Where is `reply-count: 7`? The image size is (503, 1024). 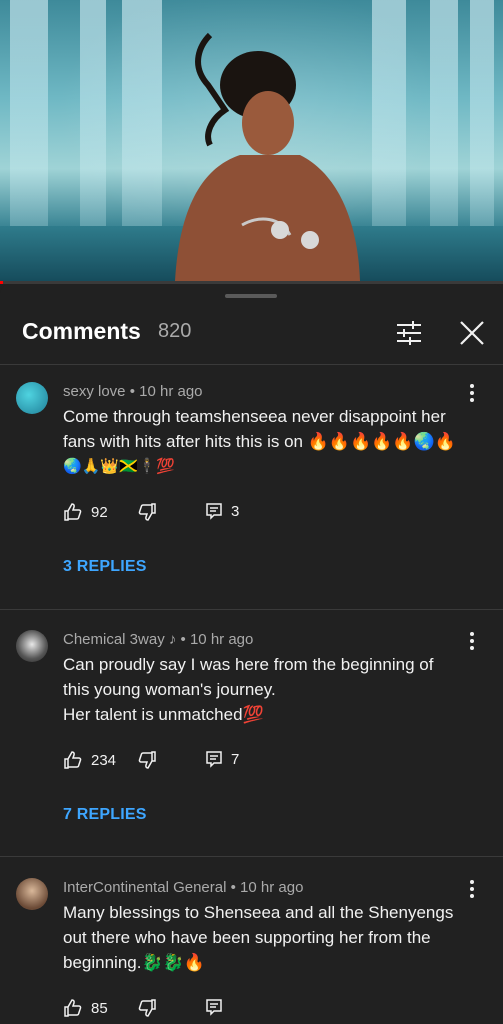 reply-count: 7 is located at coordinates (235, 759).